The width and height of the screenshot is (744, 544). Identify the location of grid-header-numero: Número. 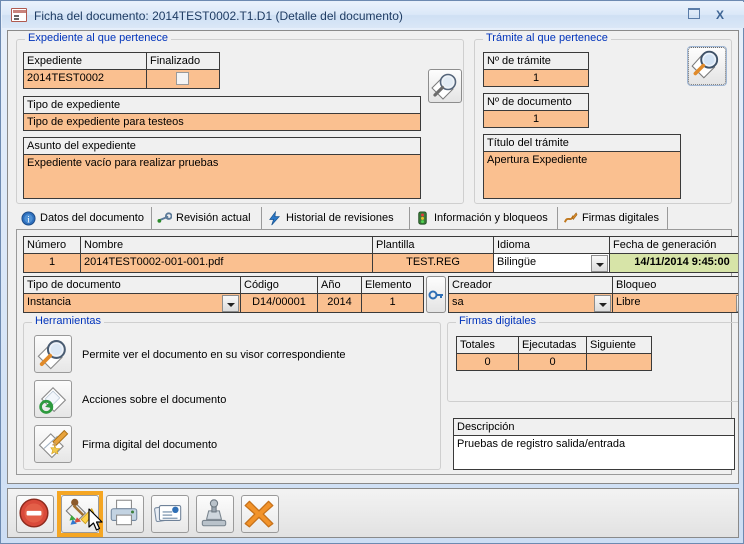
(52, 245).